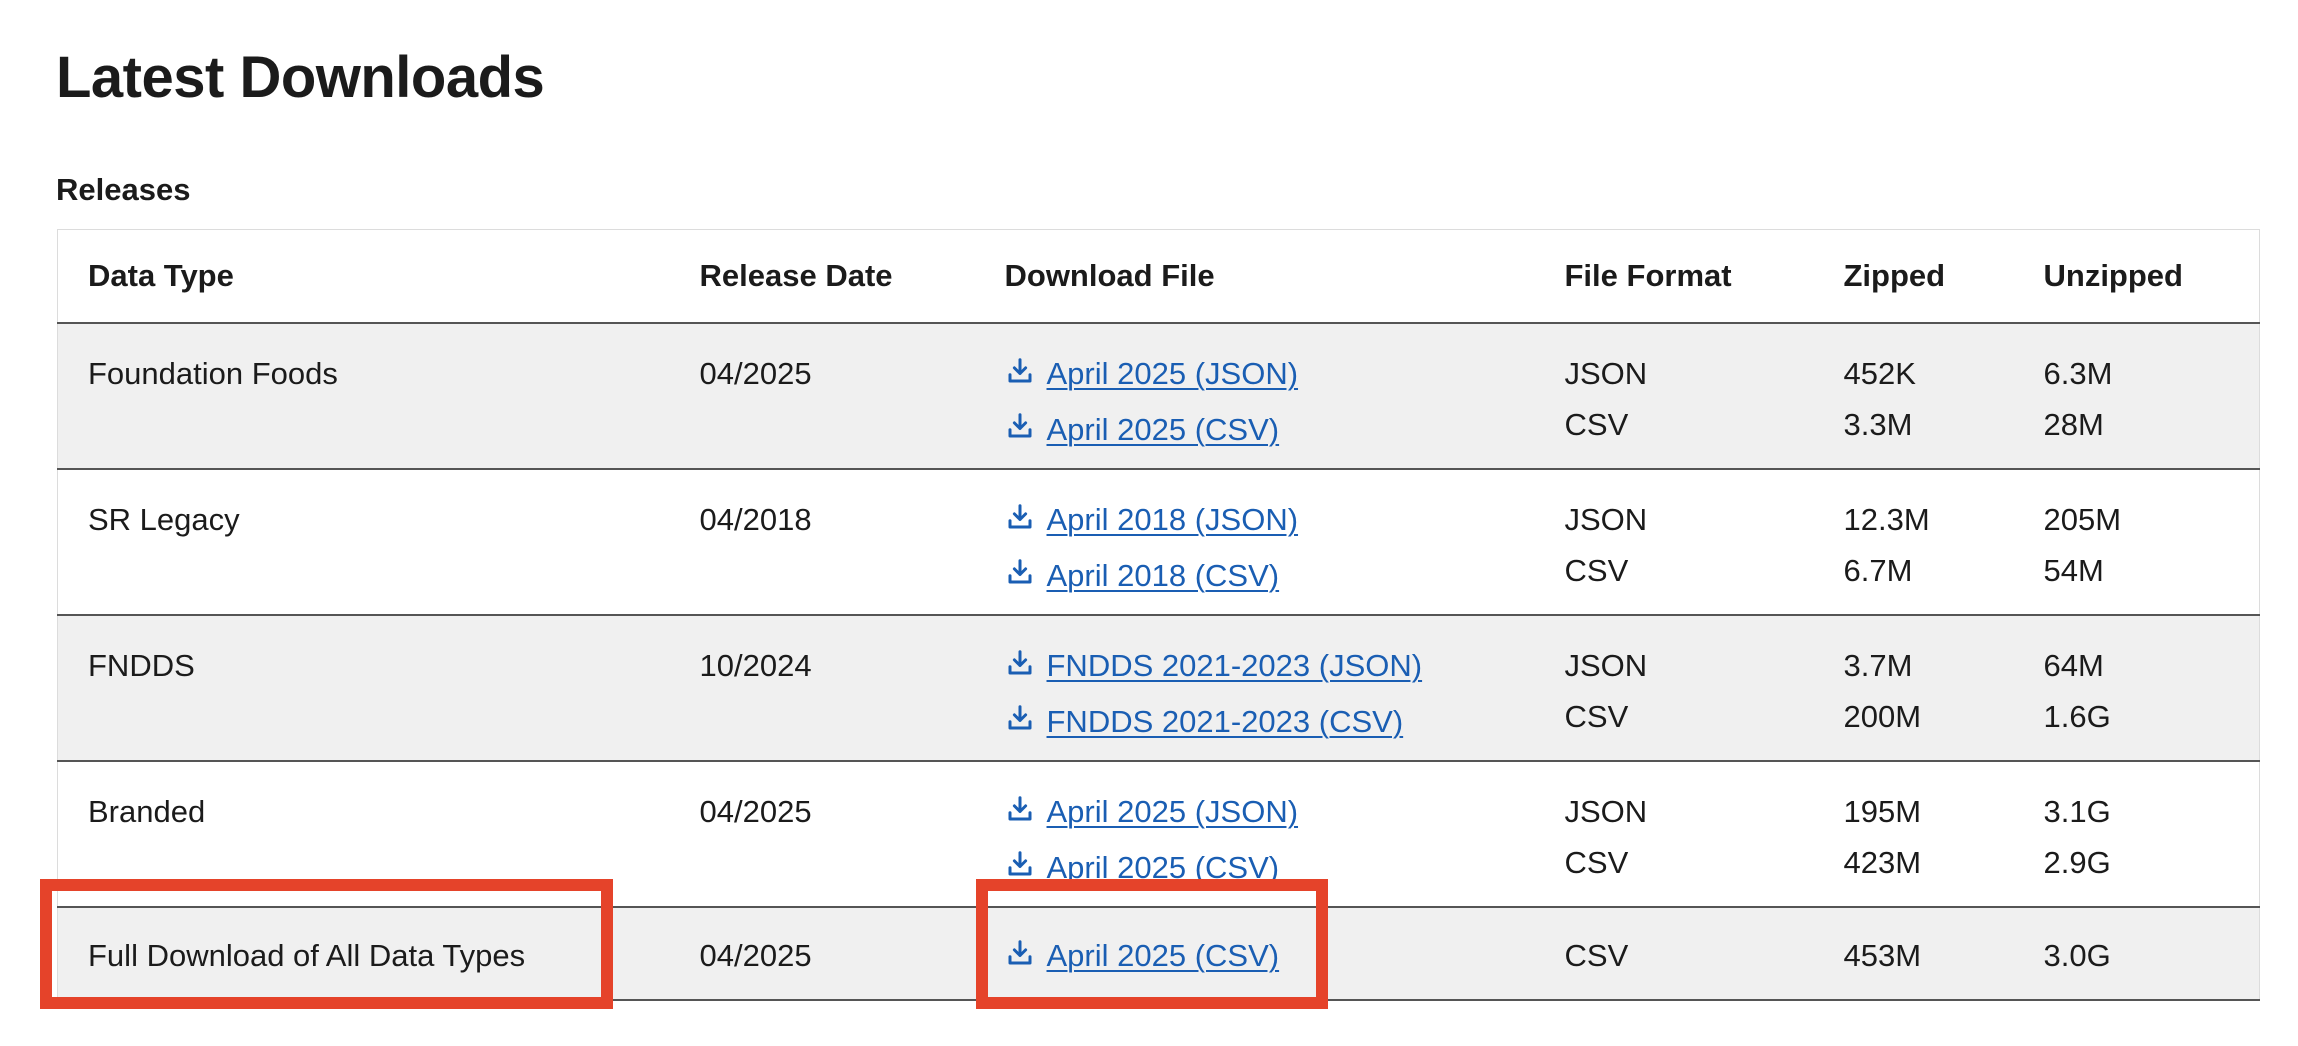 This screenshot has height=1046, width=2298. Describe the element at coordinates (1913, 834) in the screenshot. I see `zipped-size-cell: 195M 423M` at that location.